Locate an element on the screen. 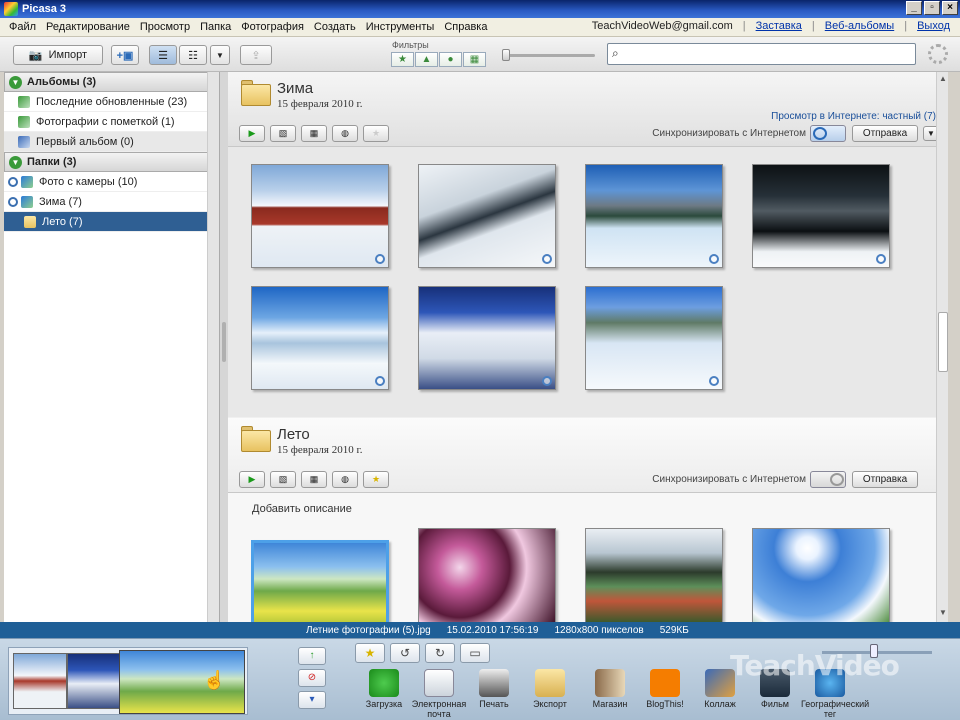  filter-starred-button: ★ is located at coordinates (402, 59).